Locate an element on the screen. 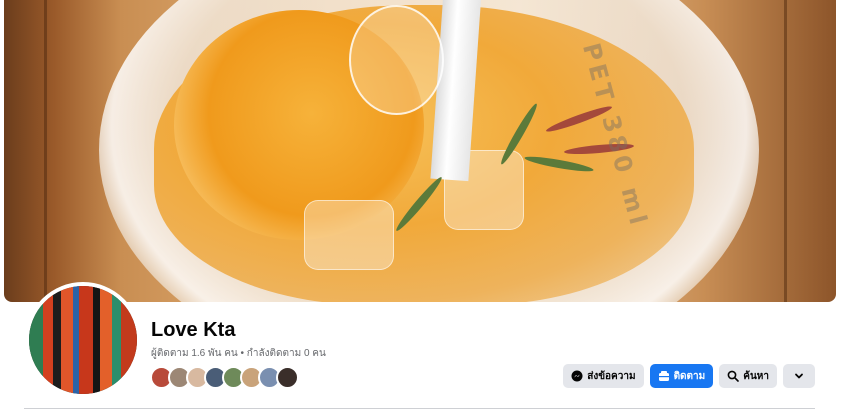 The image size is (841, 412). follow-button-label: ติดตาม is located at coordinates (689, 376).